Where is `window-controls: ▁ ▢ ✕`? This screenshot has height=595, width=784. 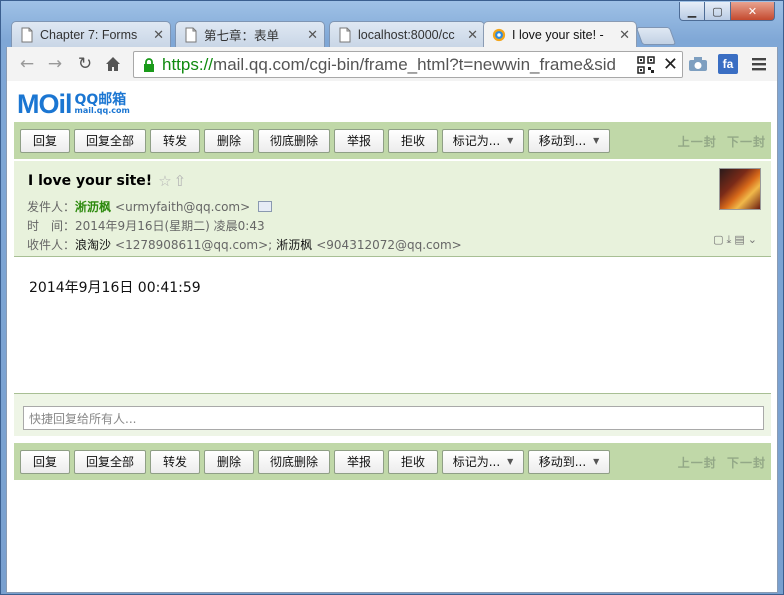 window-controls: ▁ ▢ ✕ is located at coordinates (727, 11).